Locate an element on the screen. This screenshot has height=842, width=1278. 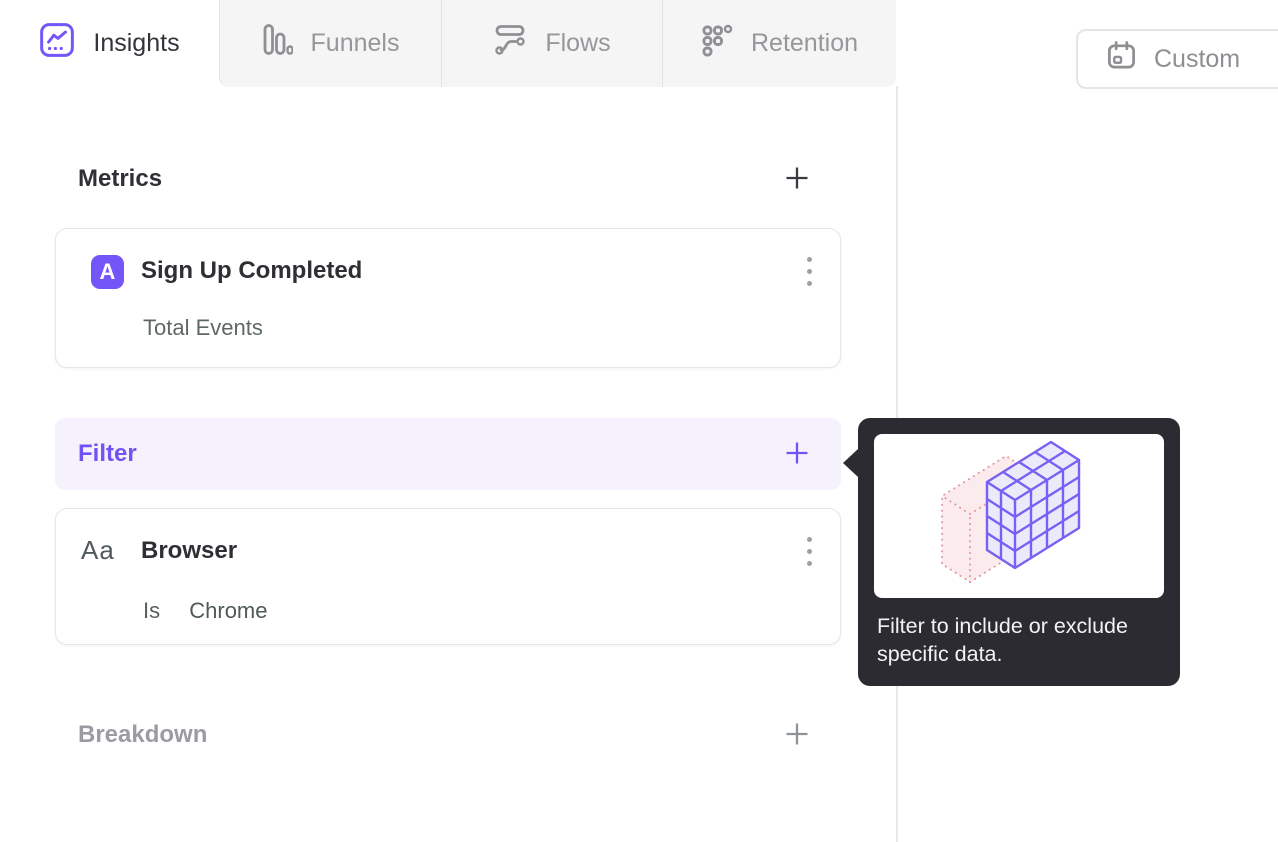
tab-retention: Retention is located at coordinates (779, 43).